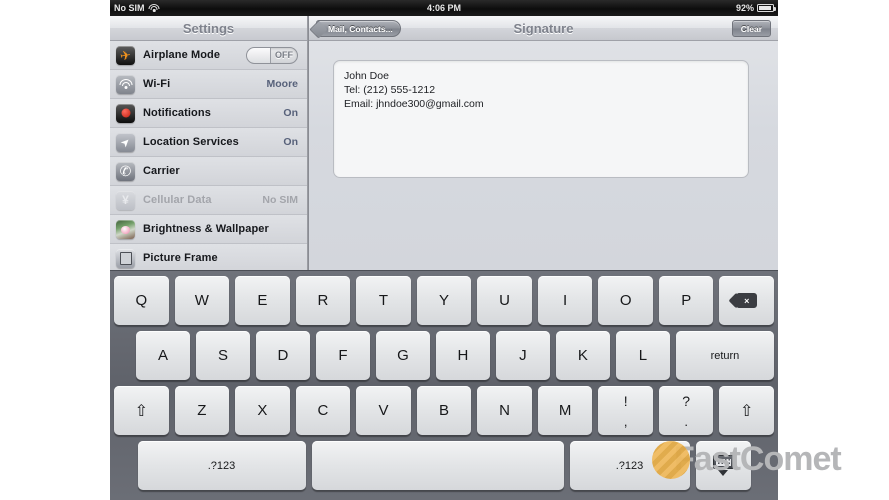 The width and height of the screenshot is (889, 500). I want to click on signature-line-1: John Doe, so click(366, 76).